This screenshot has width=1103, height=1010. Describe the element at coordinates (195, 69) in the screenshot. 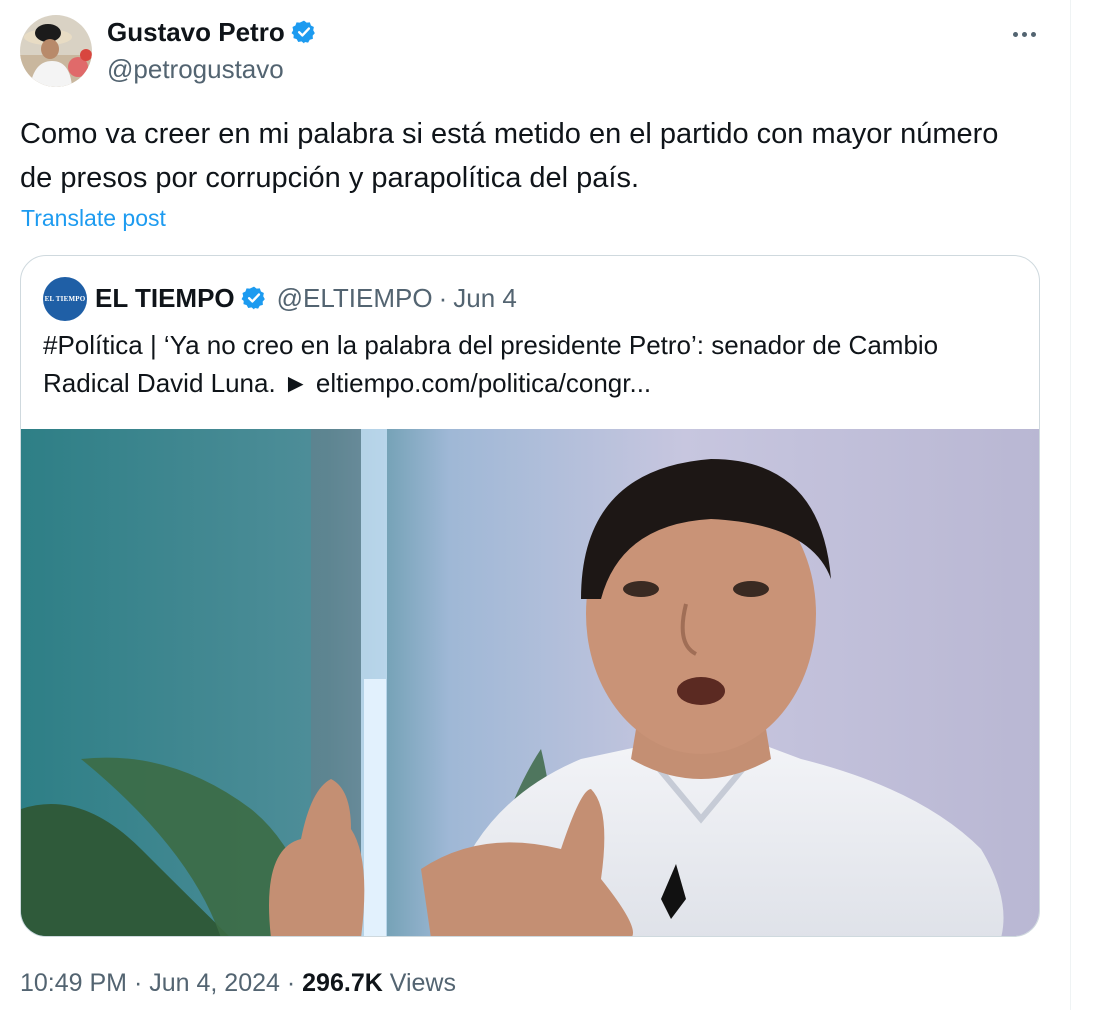

I see `author-handle: @petrogustavo` at that location.